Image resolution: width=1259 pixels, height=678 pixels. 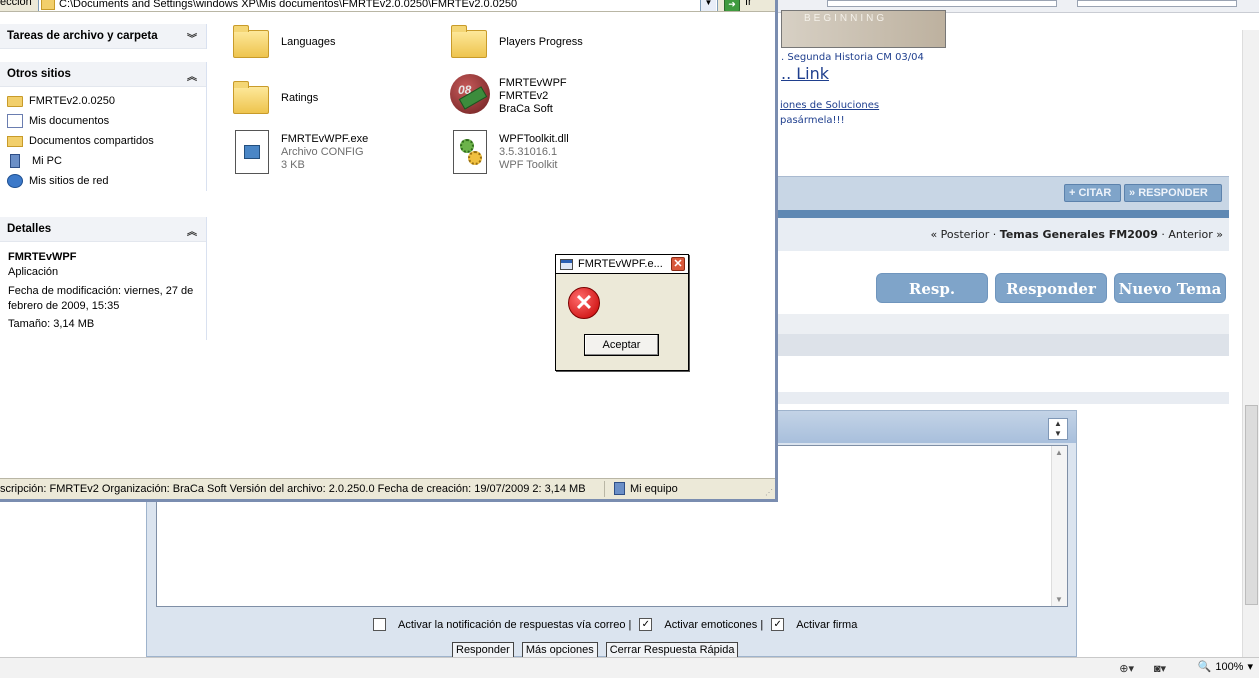 I want to click on place-label: FMRTEv2.0.0250, so click(x=72, y=101).